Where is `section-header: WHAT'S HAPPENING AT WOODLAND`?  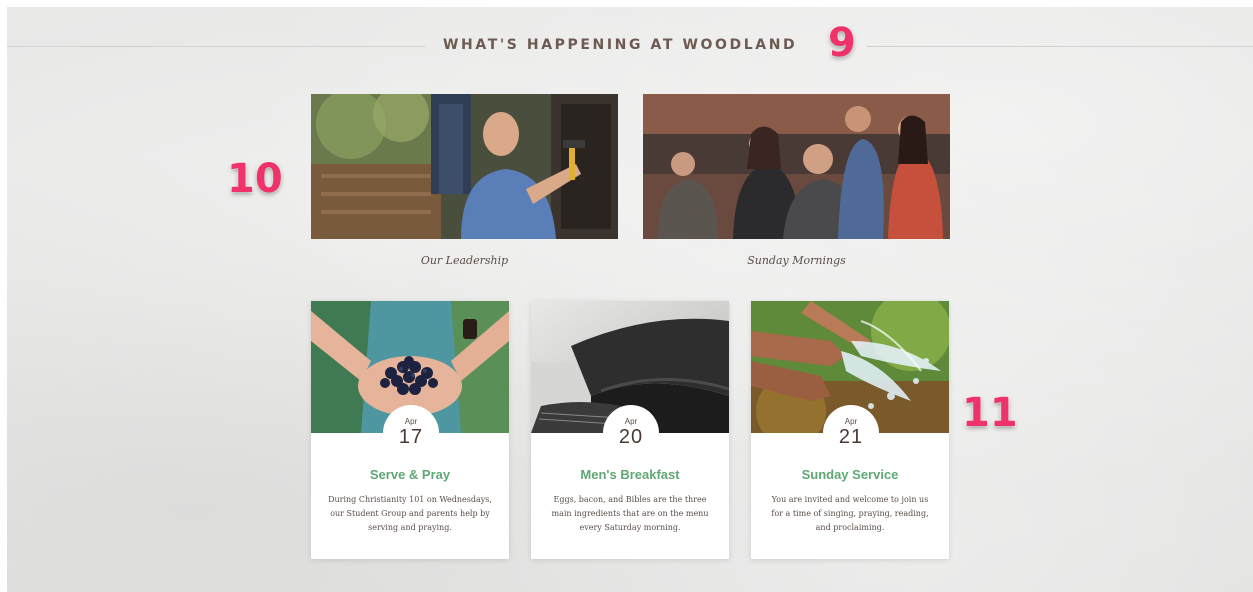
section-header: WHAT'S HAPPENING AT WOODLAND is located at coordinates (630, 47).